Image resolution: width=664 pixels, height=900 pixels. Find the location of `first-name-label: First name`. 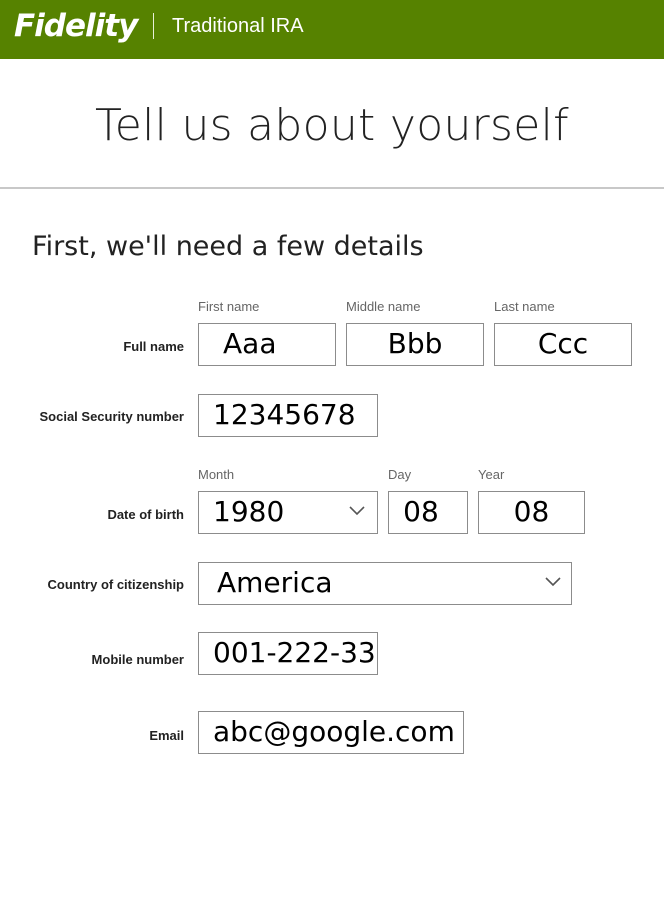

first-name-label: First name is located at coordinates (229, 306).